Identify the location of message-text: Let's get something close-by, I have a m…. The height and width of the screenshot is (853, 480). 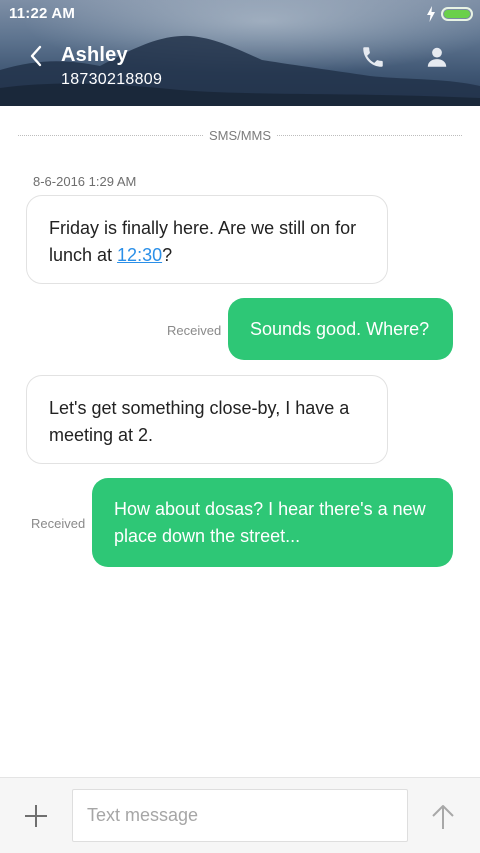
(199, 421).